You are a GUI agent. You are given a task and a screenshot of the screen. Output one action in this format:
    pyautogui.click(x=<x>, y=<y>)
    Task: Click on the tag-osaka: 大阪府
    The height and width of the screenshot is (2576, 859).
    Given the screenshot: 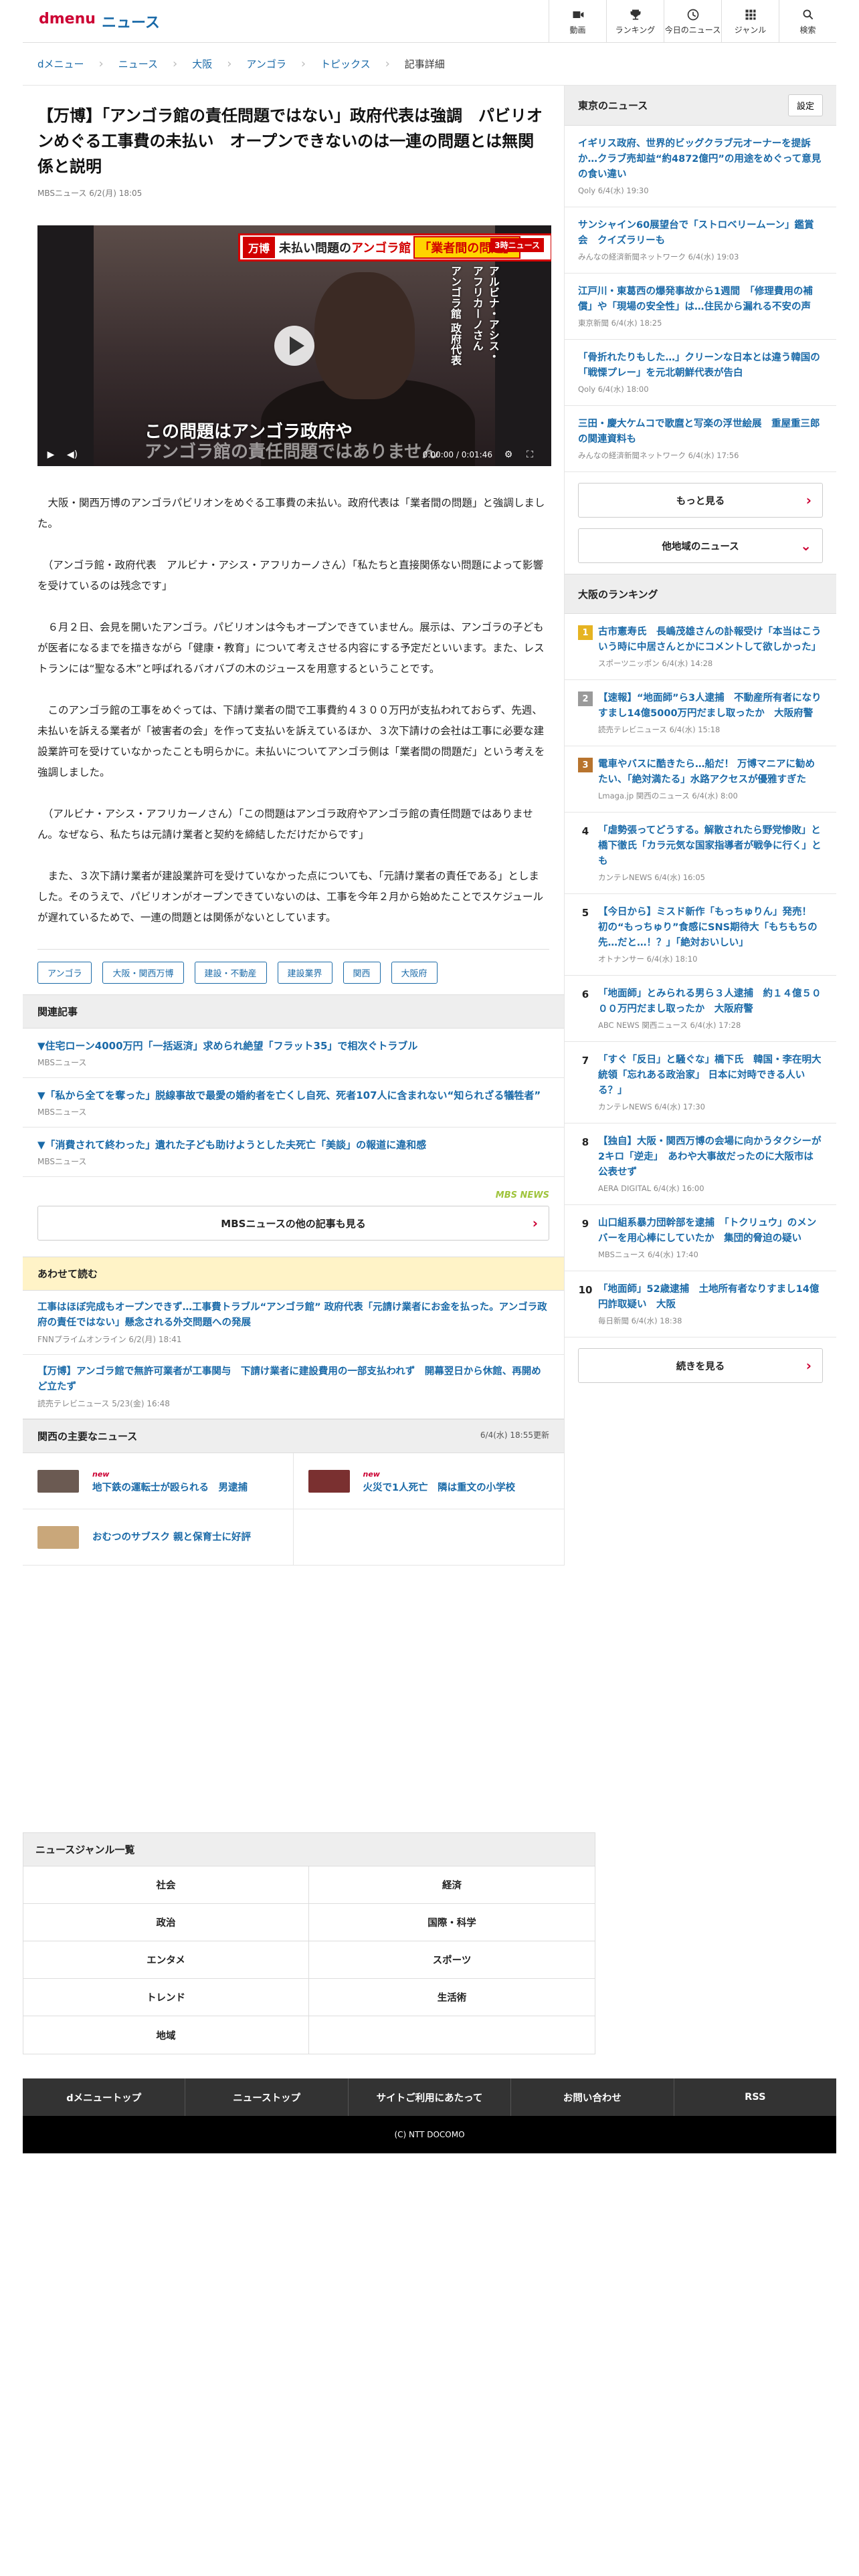 What is the action you would take?
    pyautogui.click(x=415, y=973)
    